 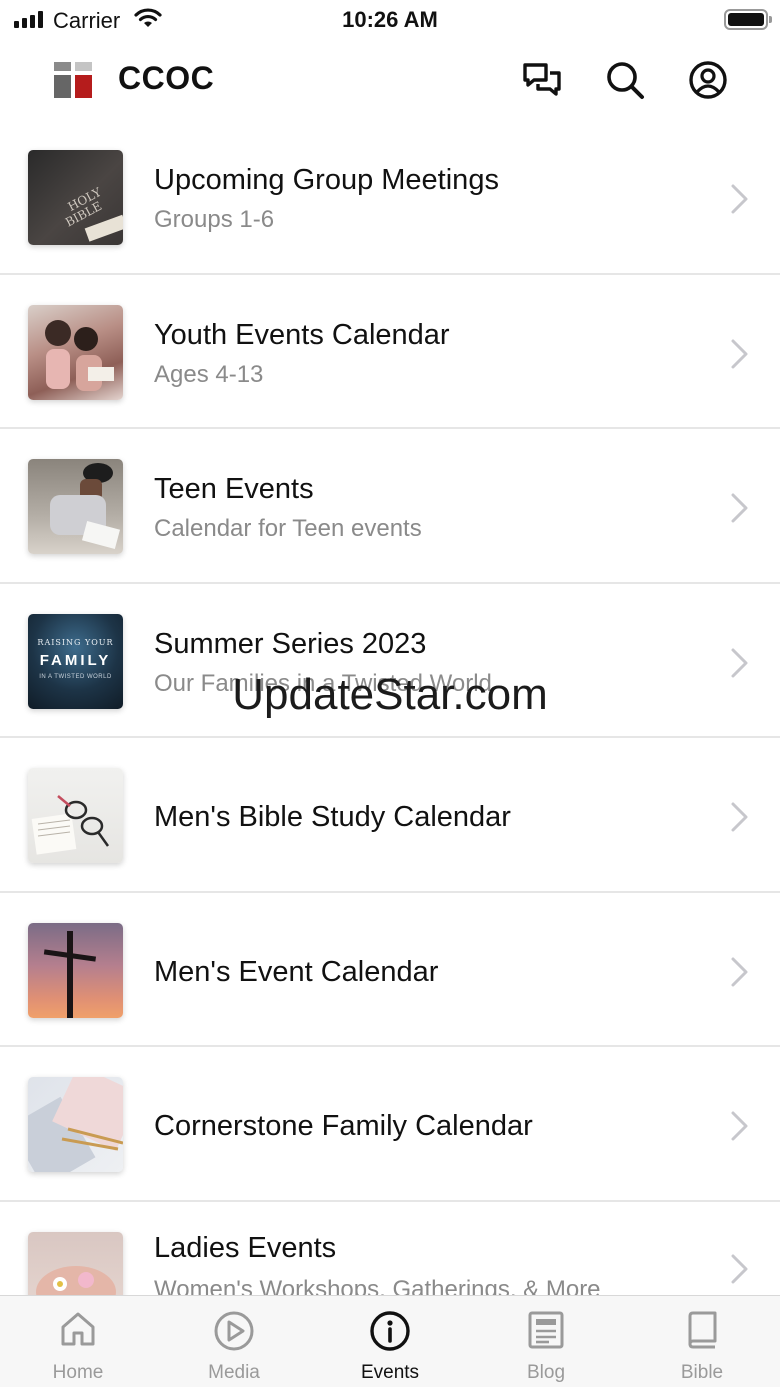 I want to click on list-item: Teen Events Calendar for Teen events, so click(x=390, y=506).